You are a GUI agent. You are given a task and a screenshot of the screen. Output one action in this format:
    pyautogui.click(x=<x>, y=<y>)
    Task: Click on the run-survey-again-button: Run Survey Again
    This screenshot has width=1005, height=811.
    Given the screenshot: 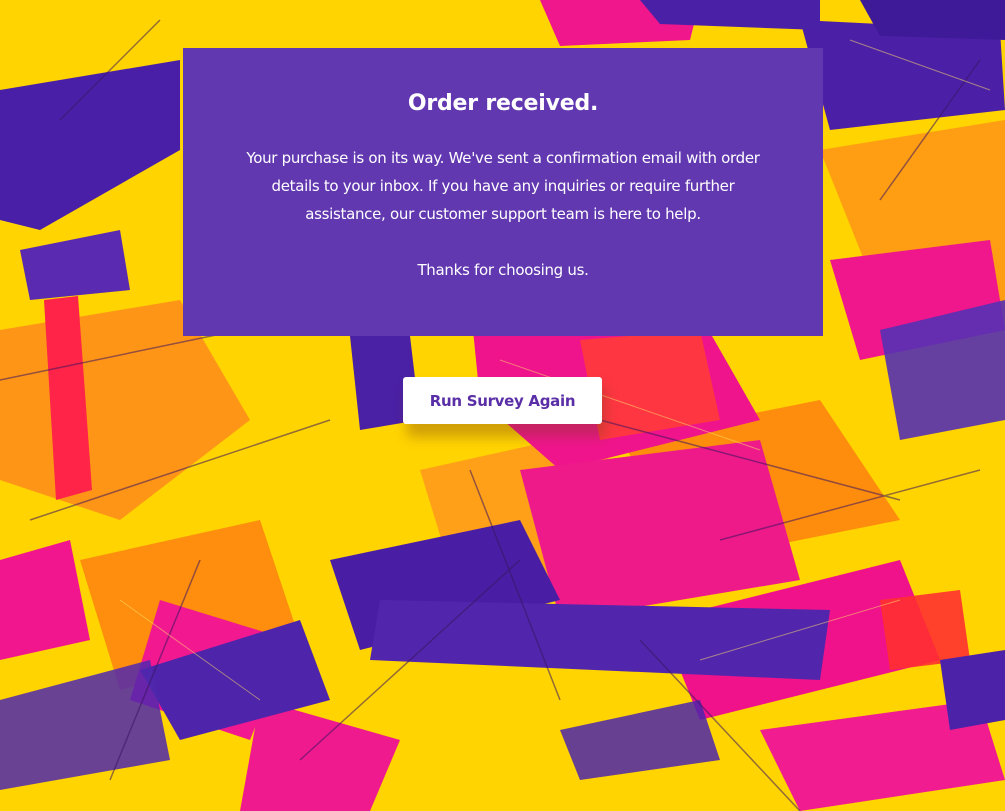 What is the action you would take?
    pyautogui.click(x=502, y=400)
    